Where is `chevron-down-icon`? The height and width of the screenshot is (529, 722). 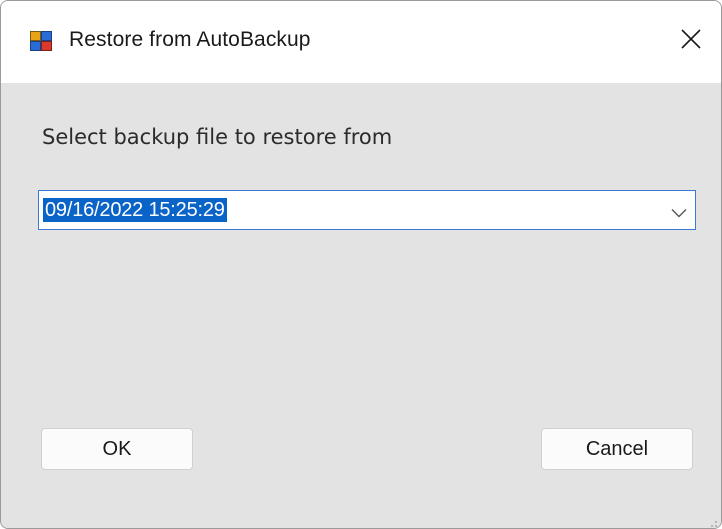 chevron-down-icon is located at coordinates (679, 211).